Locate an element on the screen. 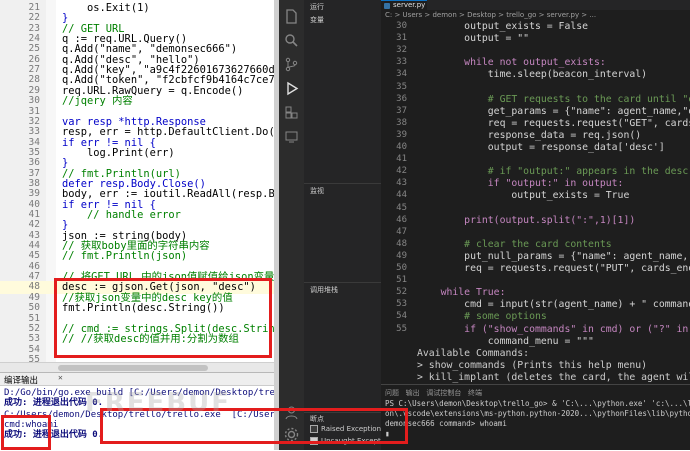 This screenshot has height=451, width=690. source-control-icon is located at coordinates (291, 64).